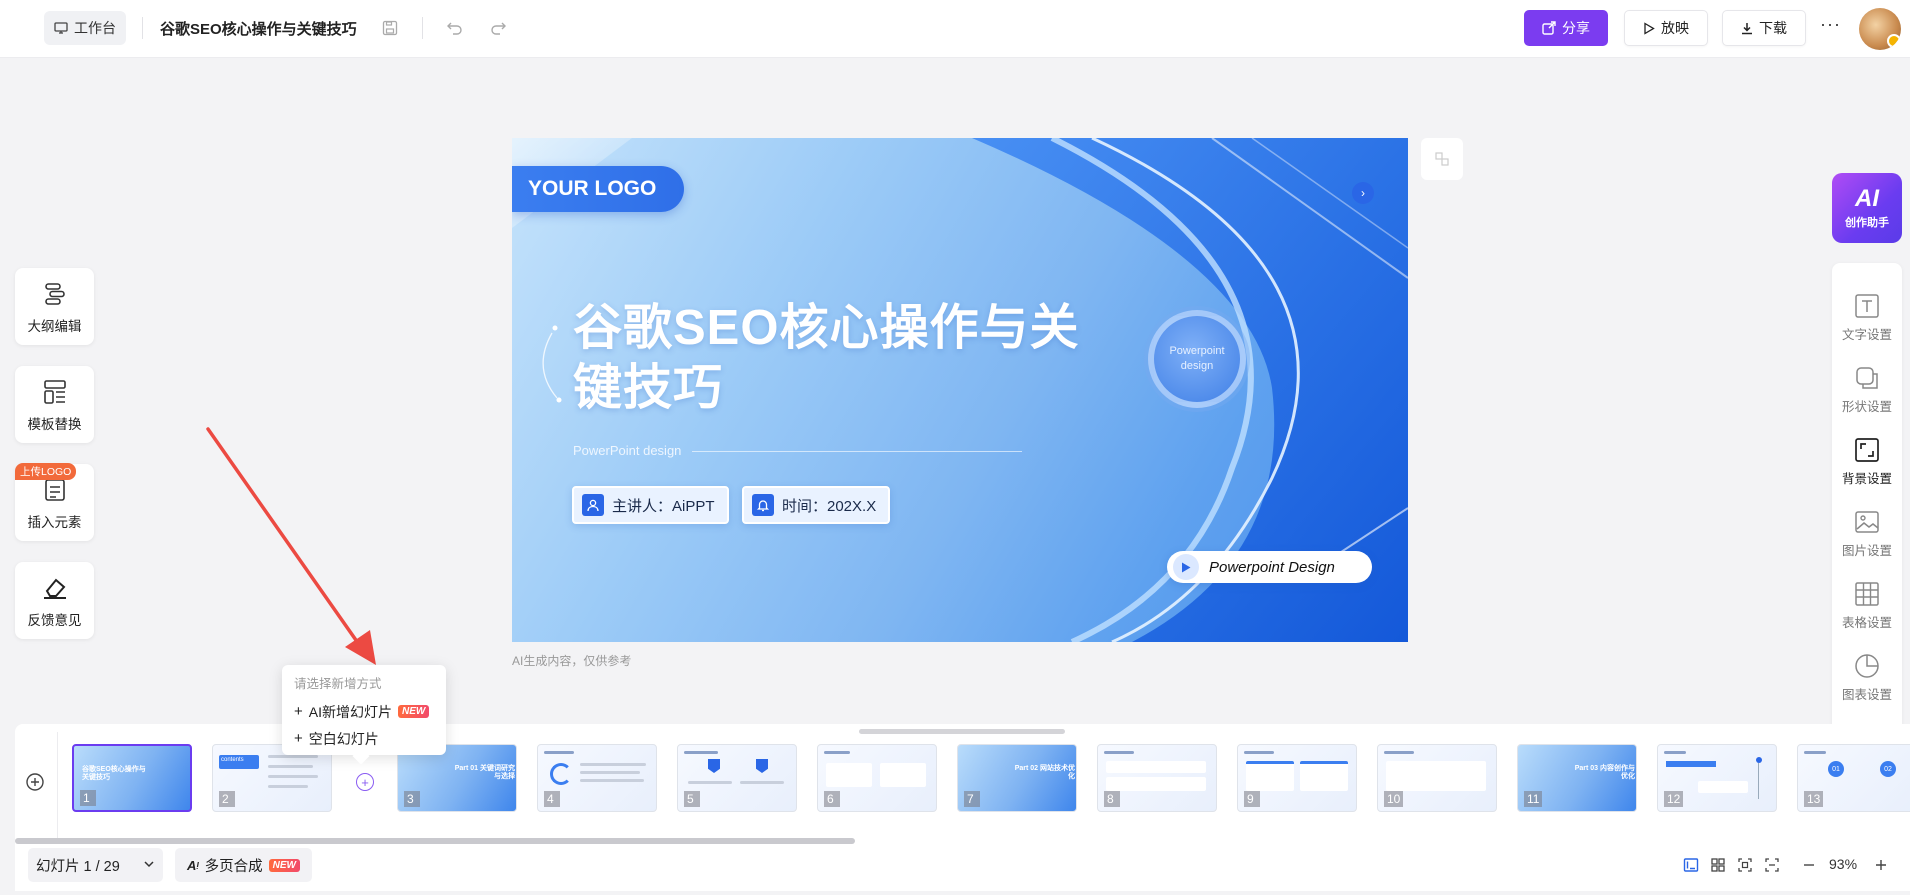 This screenshot has width=1910, height=895. Describe the element at coordinates (88, 798) in the screenshot. I see `thumb-number: 1` at that location.